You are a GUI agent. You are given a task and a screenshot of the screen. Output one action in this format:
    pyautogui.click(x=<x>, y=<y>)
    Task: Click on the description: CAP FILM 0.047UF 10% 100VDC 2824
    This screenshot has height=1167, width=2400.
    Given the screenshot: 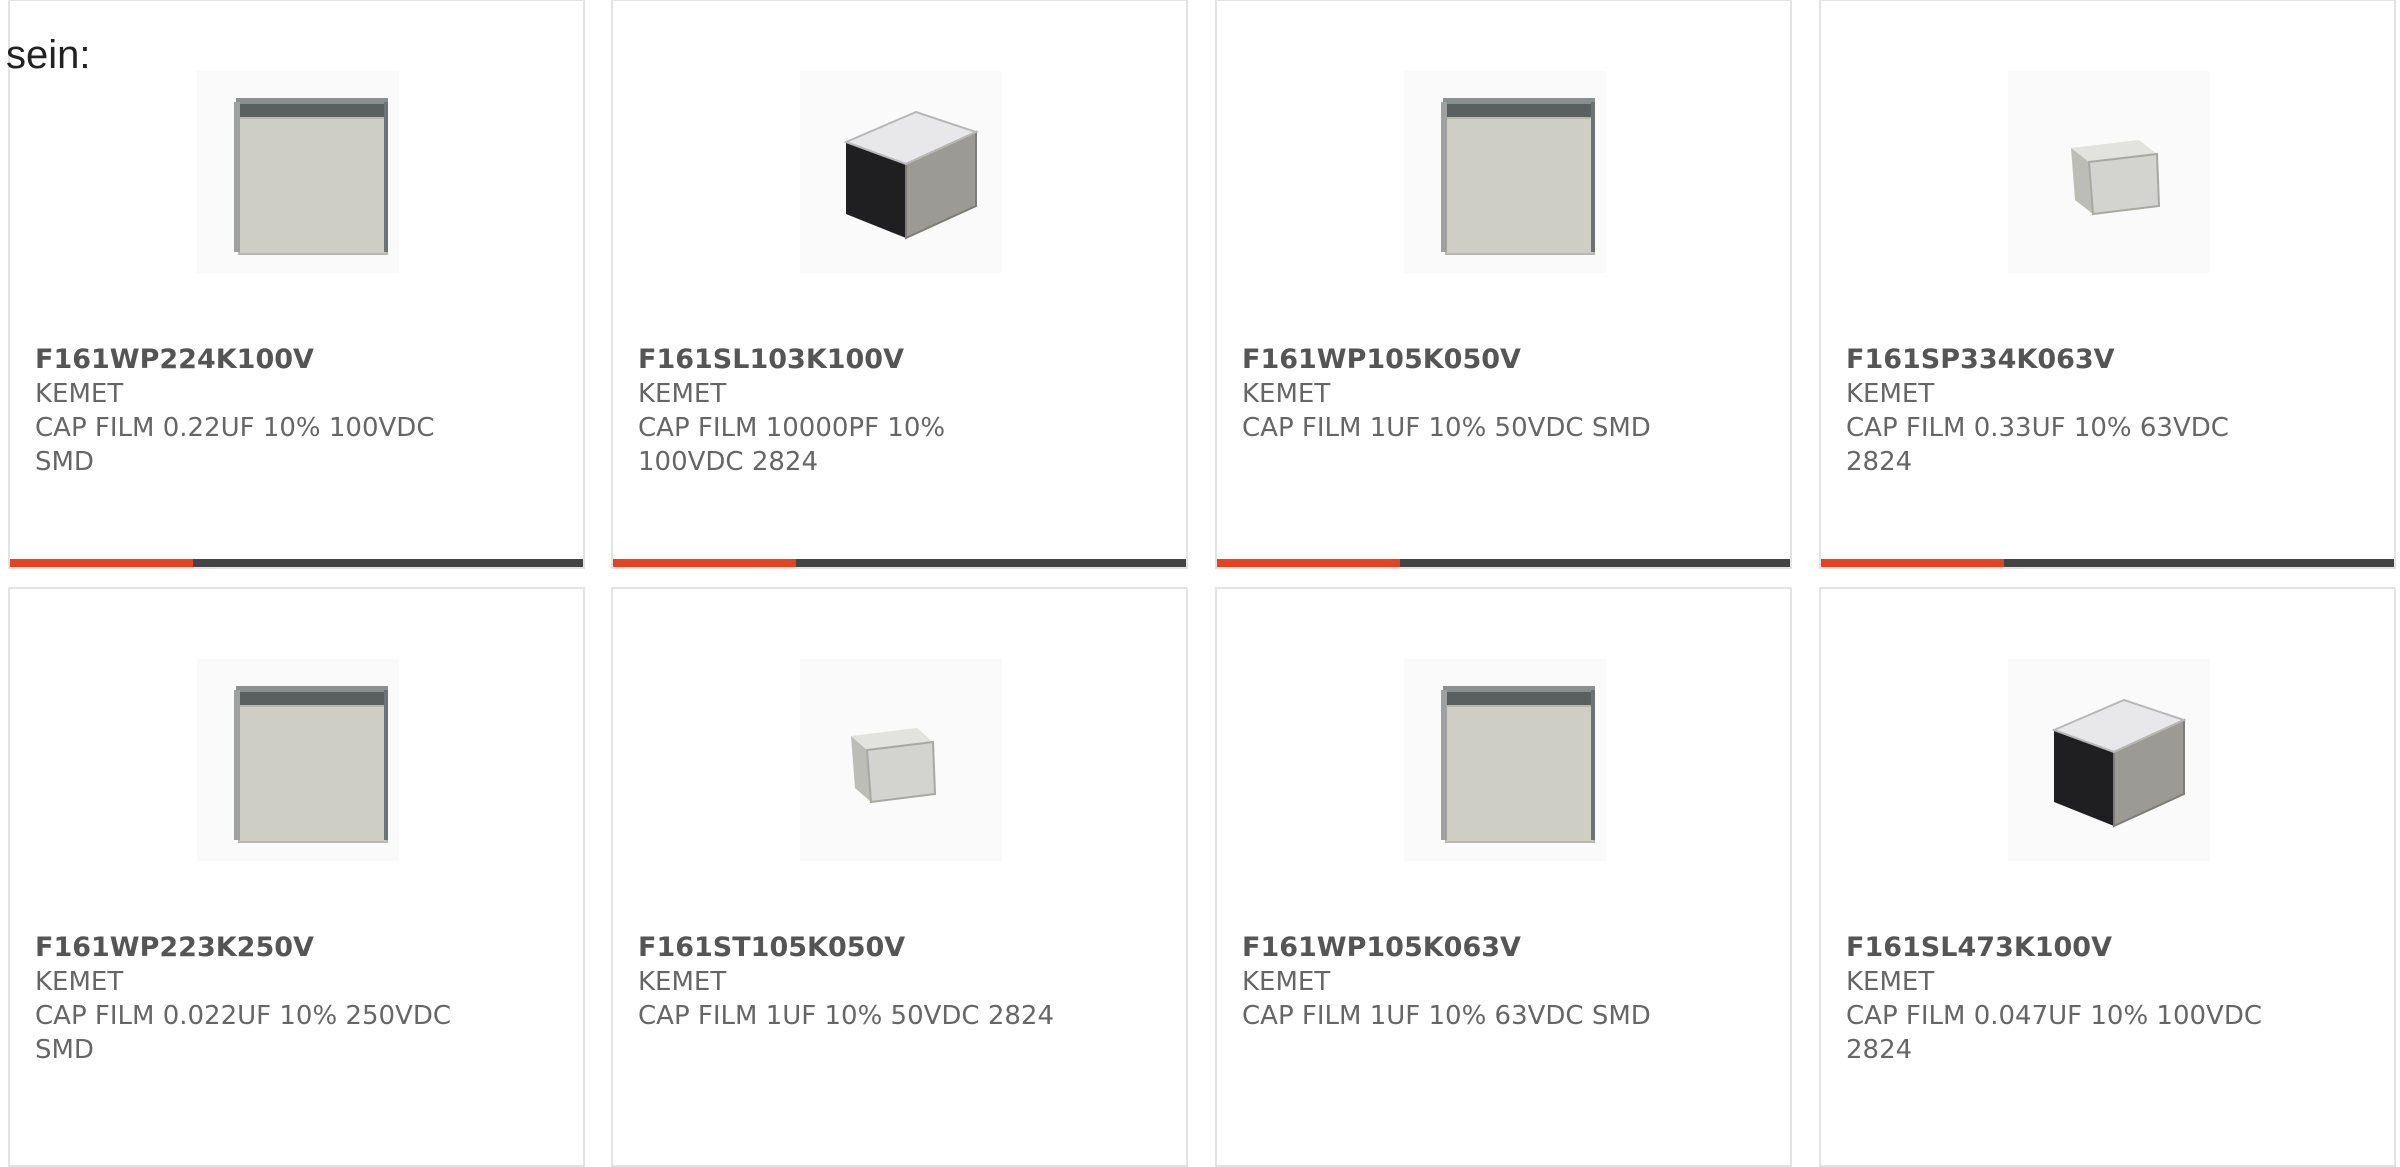 What is the action you would take?
    pyautogui.click(x=2054, y=1033)
    